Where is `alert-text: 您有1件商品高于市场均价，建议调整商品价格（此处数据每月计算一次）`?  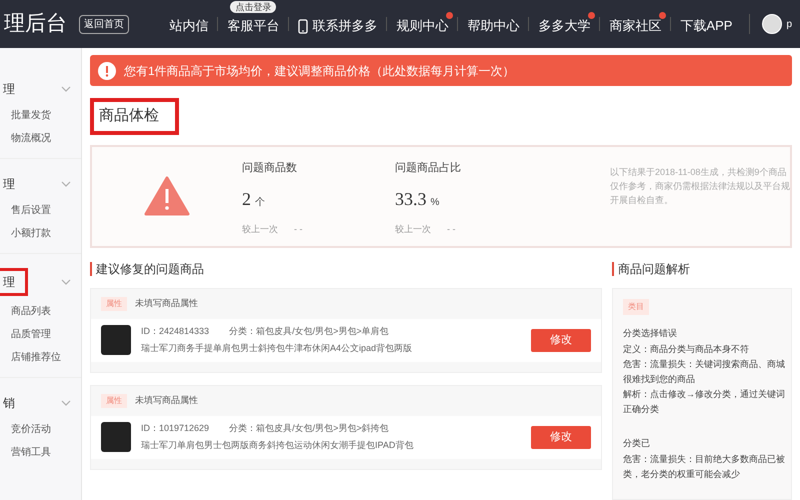
alert-text: 您有1件商品高于市场均价，建议调整商品价格（此处数据每月计算一次） is located at coordinates (319, 71).